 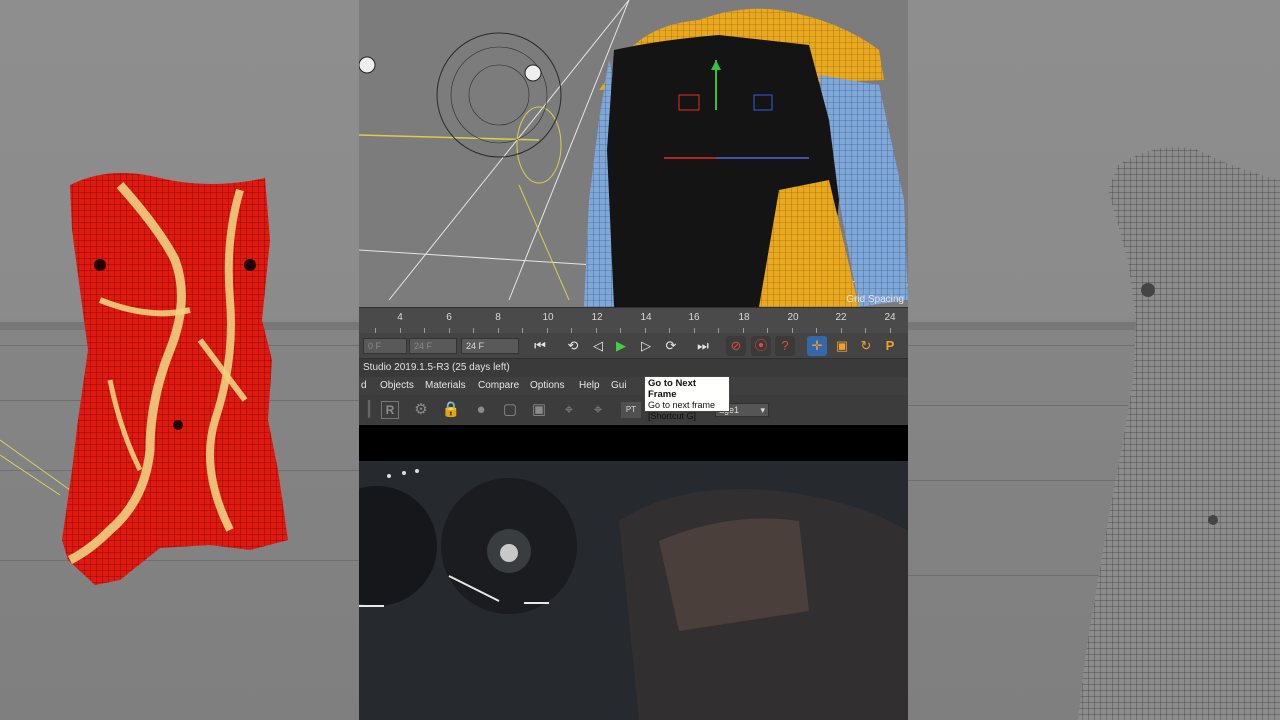 What do you see at coordinates (817, 346) in the screenshot?
I see `position-key-icon: ✛` at bounding box center [817, 346].